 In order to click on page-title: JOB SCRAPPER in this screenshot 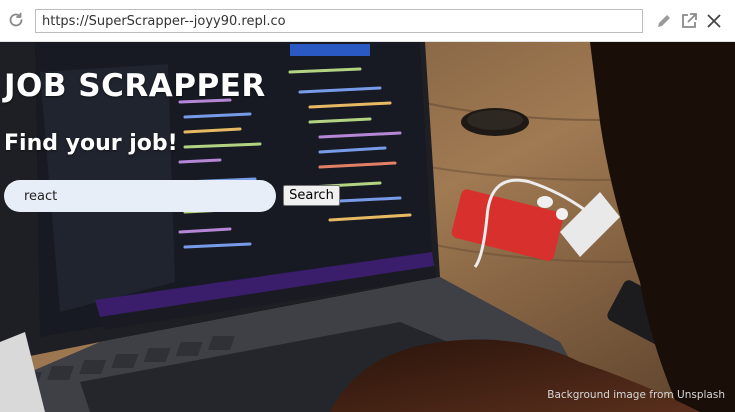, I will do `click(135, 86)`.